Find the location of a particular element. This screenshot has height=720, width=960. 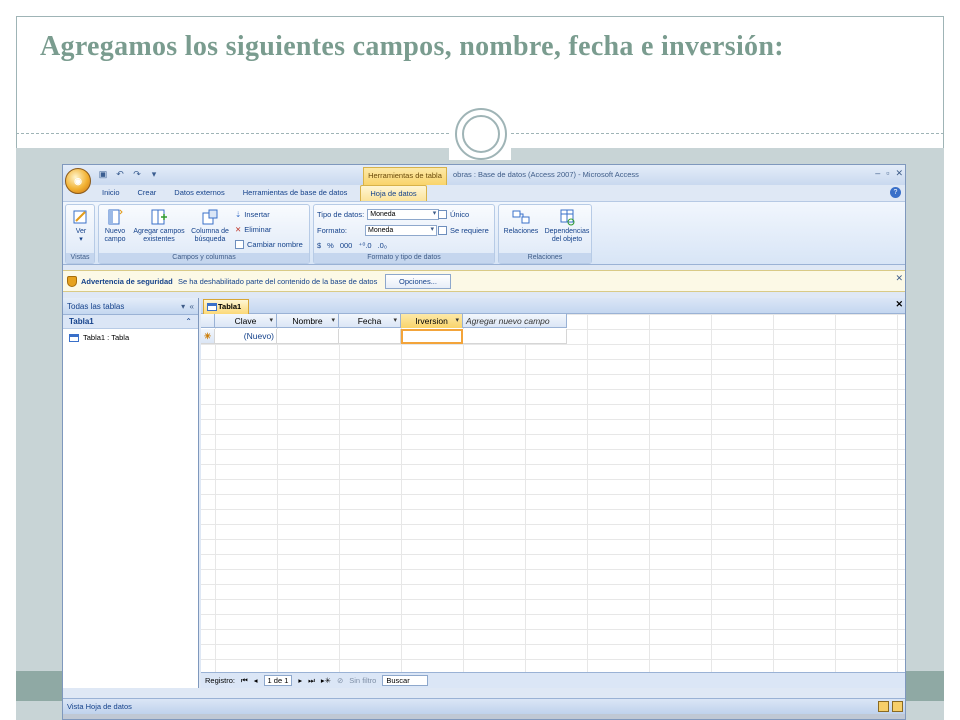

minimize-icon: – is located at coordinates (877, 173).